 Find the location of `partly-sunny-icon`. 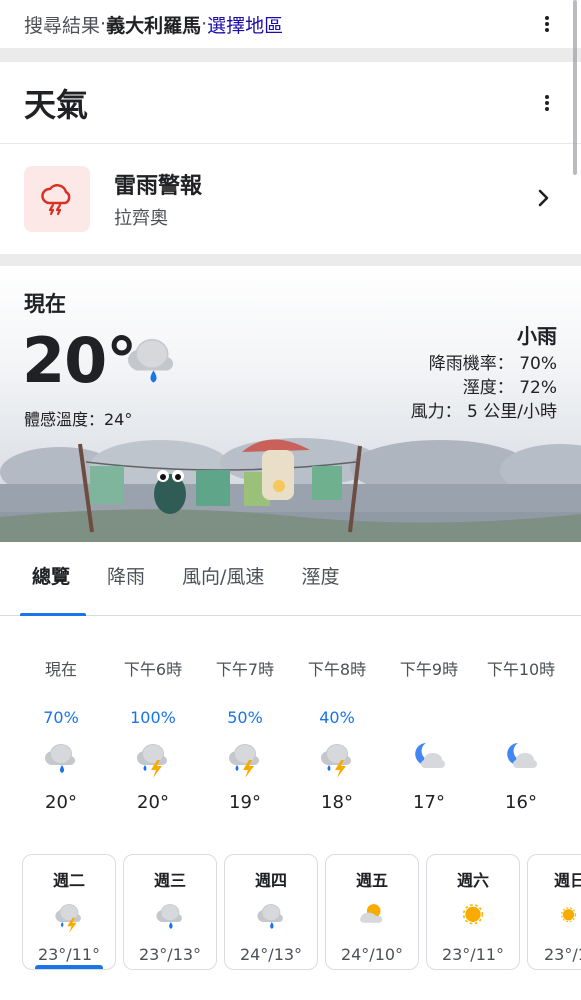

partly-sunny-icon is located at coordinates (371, 913).